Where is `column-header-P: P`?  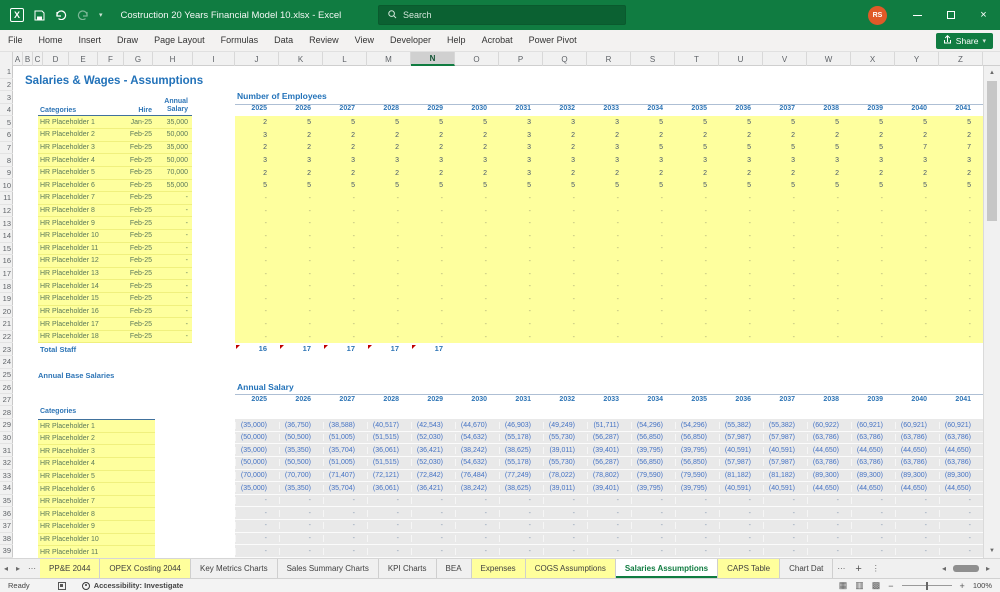 column-header-P: P is located at coordinates (521, 59).